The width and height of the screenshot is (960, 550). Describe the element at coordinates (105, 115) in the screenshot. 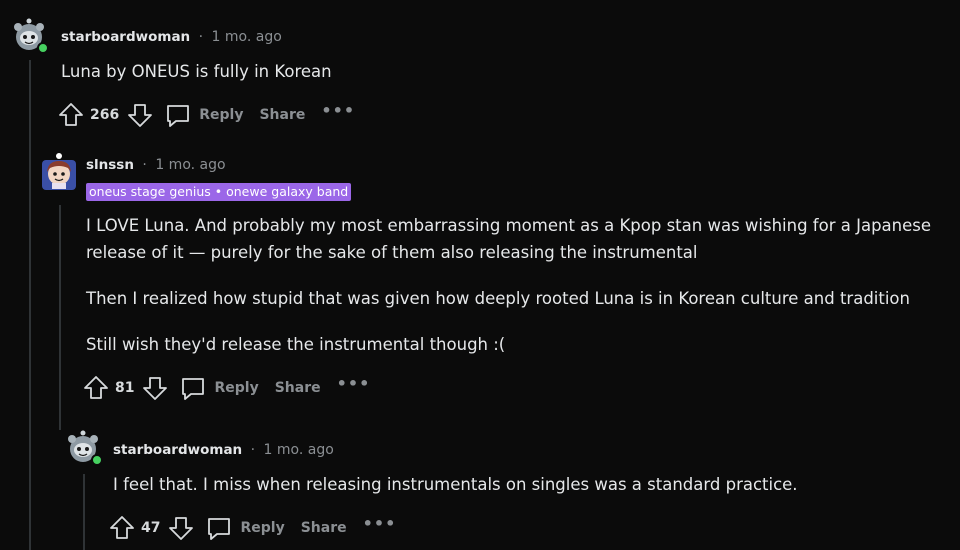

I see `vote-score: 266` at that location.